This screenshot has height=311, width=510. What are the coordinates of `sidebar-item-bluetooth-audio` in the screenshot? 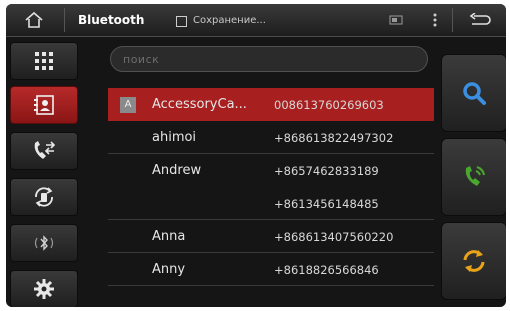 It's located at (44, 243).